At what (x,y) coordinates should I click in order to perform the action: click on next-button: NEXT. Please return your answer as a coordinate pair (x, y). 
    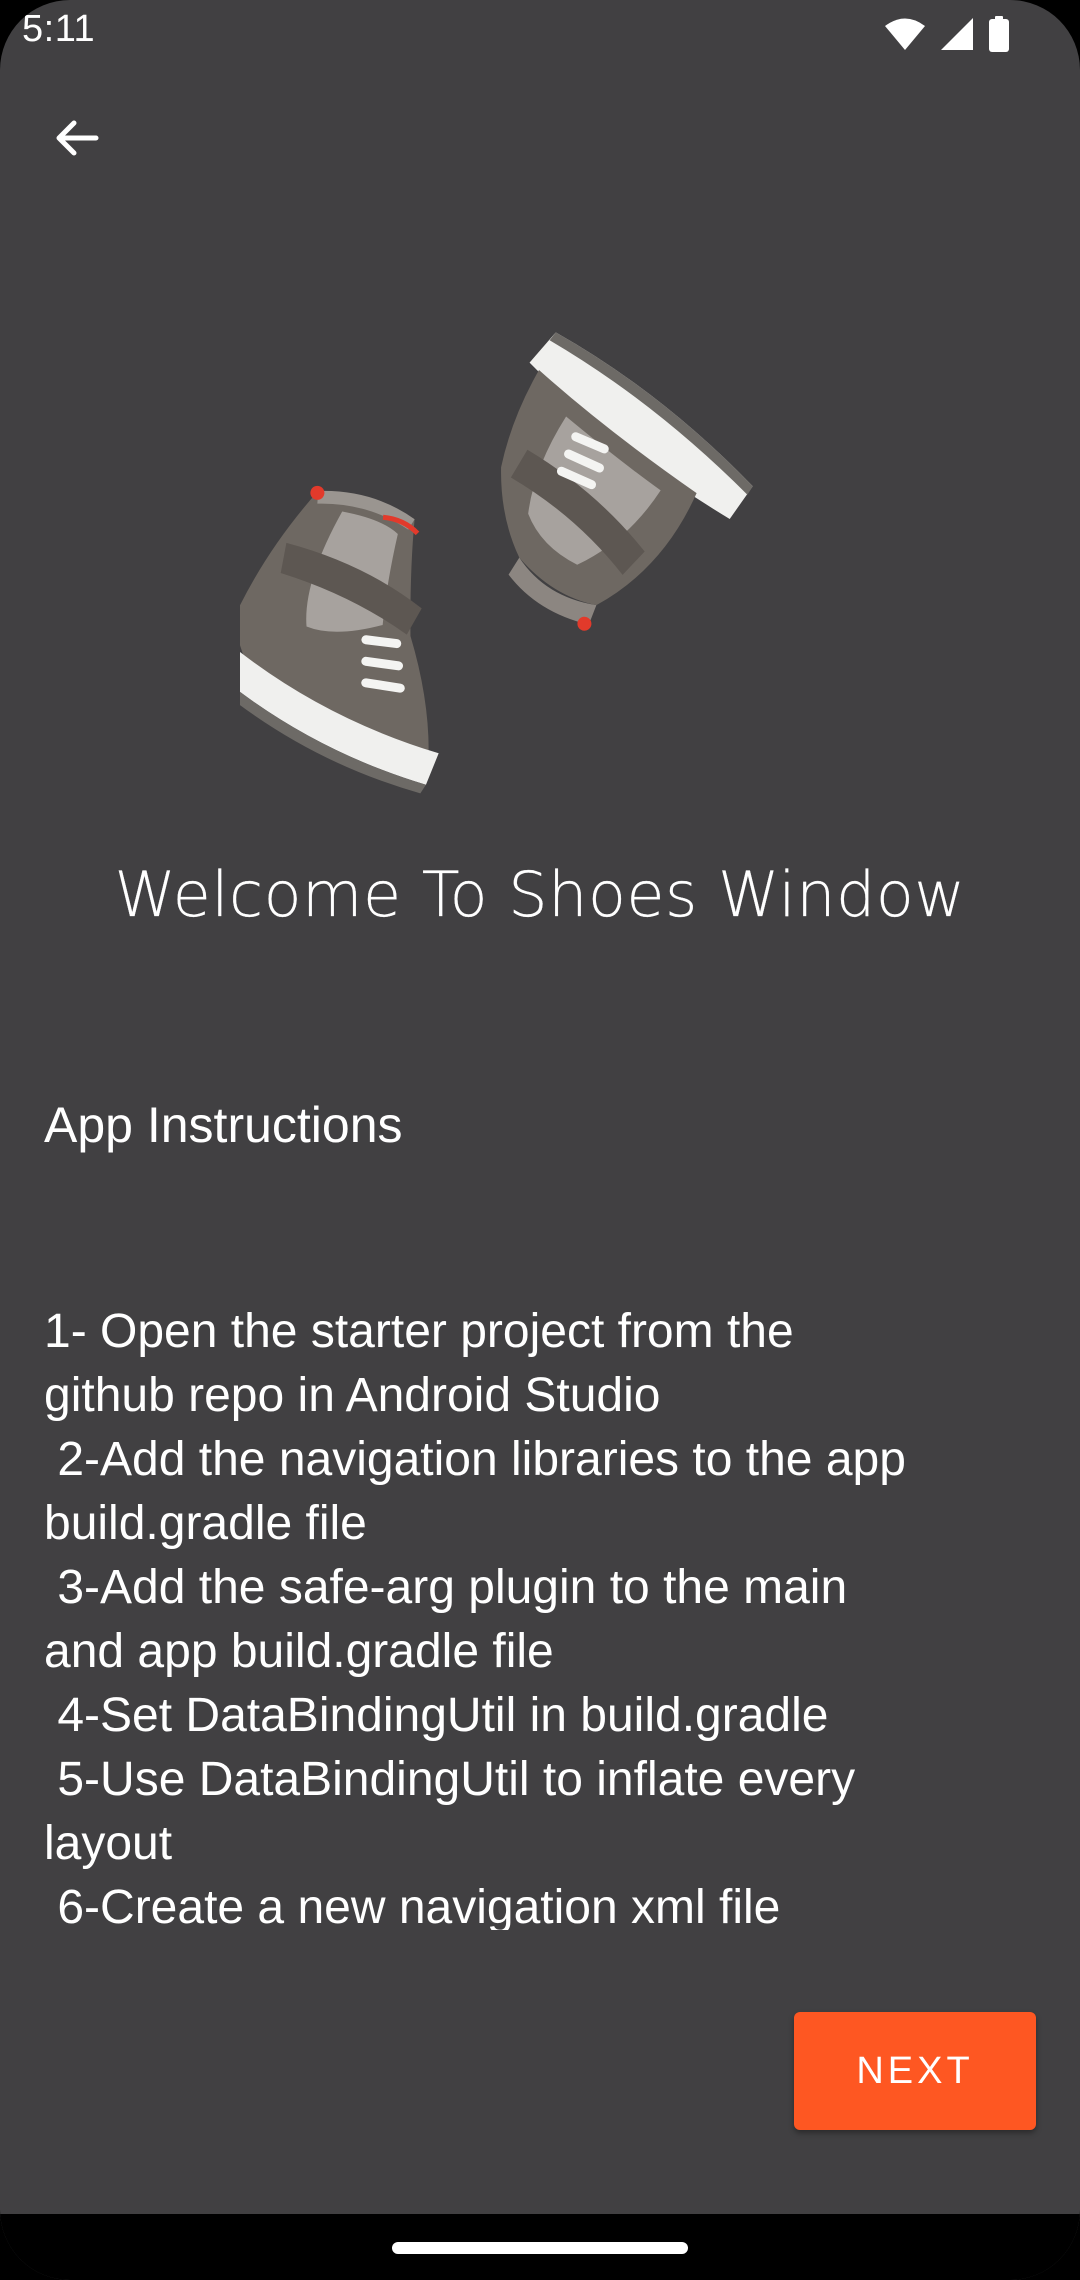
    Looking at the image, I should click on (915, 2071).